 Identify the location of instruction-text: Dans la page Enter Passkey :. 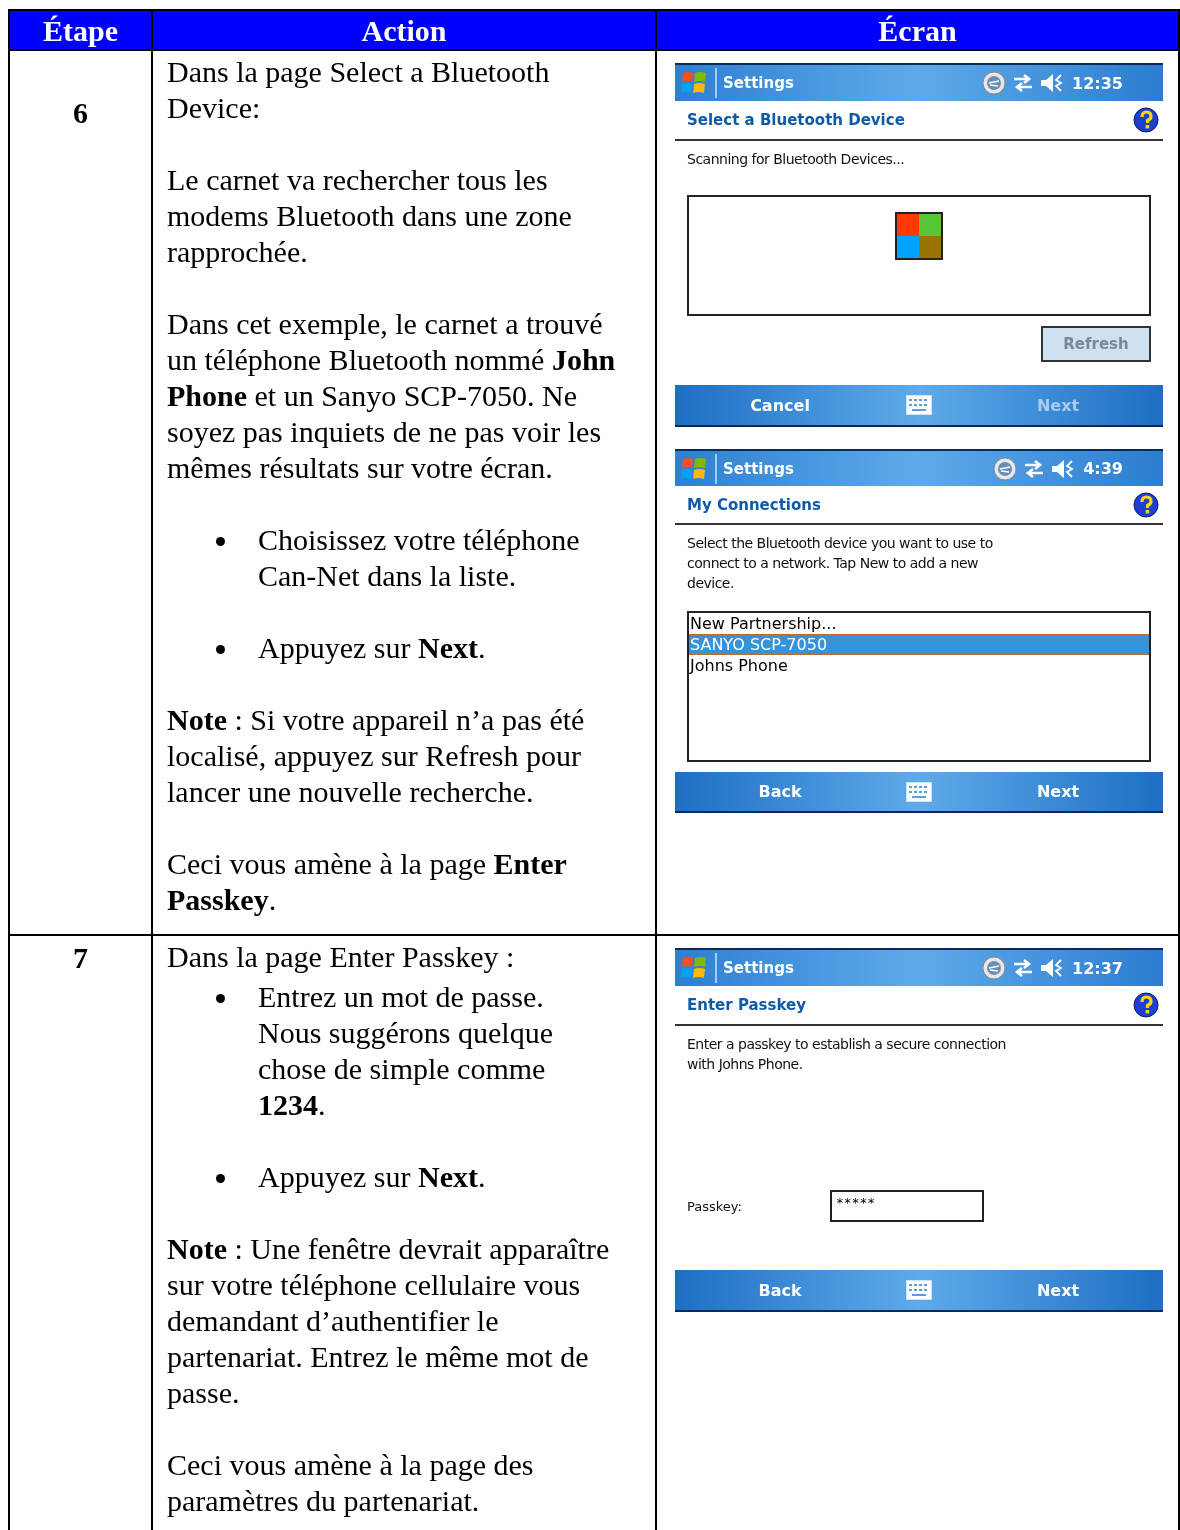
(341, 957).